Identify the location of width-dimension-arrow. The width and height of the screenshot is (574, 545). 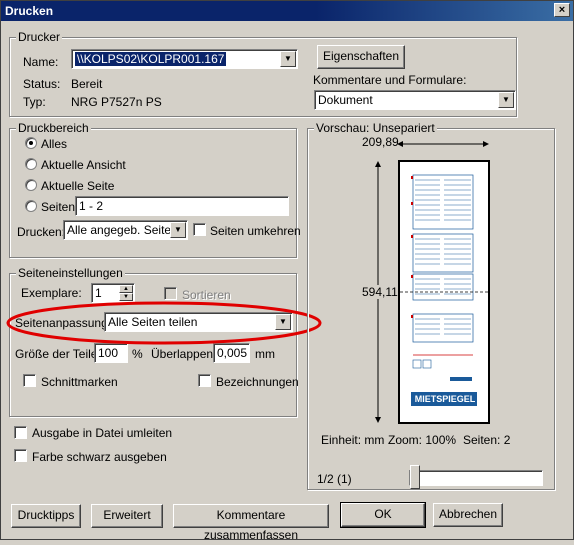
(443, 144).